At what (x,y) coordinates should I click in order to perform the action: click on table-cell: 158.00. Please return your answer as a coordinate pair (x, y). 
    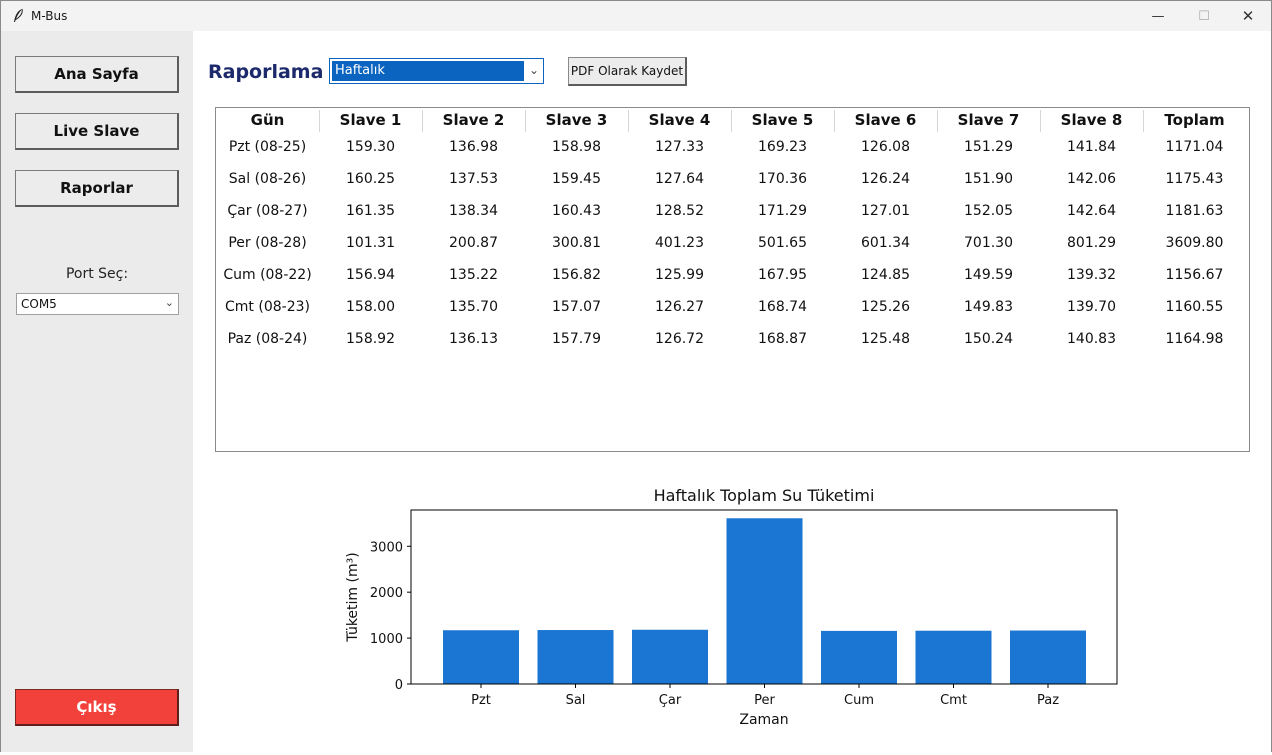
    Looking at the image, I should click on (370, 307).